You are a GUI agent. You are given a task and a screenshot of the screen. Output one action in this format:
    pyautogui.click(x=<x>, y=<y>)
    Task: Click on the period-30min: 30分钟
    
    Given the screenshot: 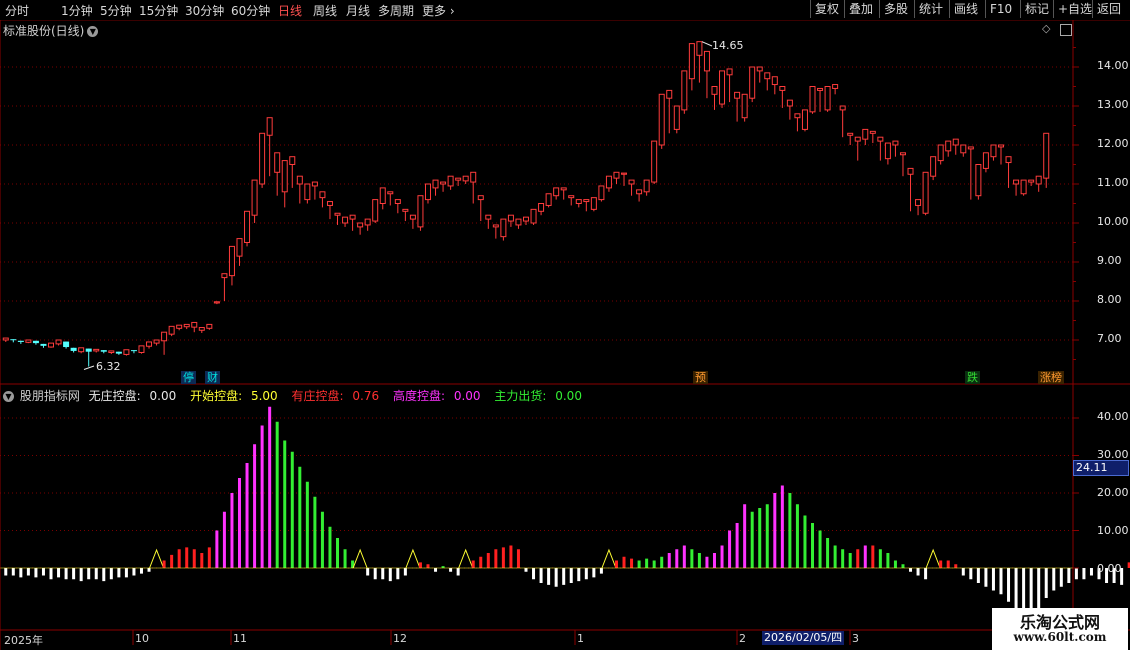 What is the action you would take?
    pyautogui.click(x=204, y=10)
    